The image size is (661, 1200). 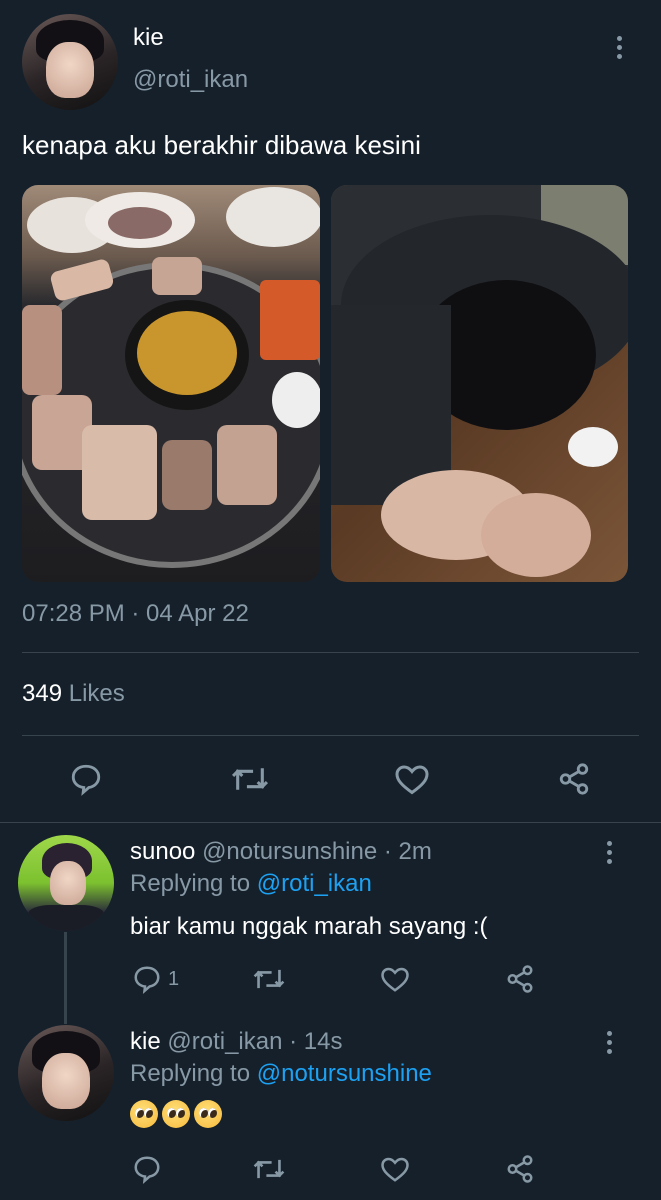 I want to click on tweet-text: kenapa aku berakhir dibawa kesini, so click(x=221, y=145).